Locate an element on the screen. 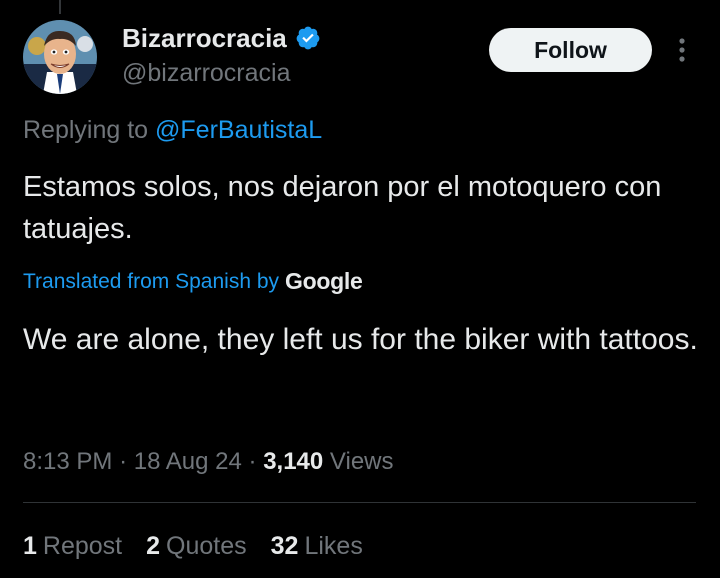  reposts-stat: 1 Repost is located at coordinates (72, 546).